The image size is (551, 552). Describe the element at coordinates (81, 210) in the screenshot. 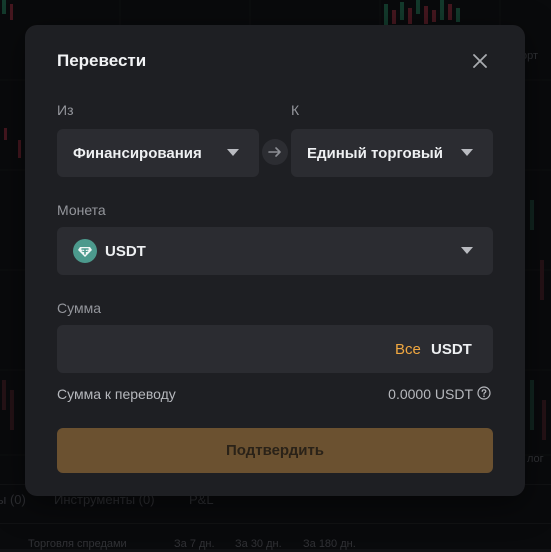

I see `coin-label: Монета` at that location.